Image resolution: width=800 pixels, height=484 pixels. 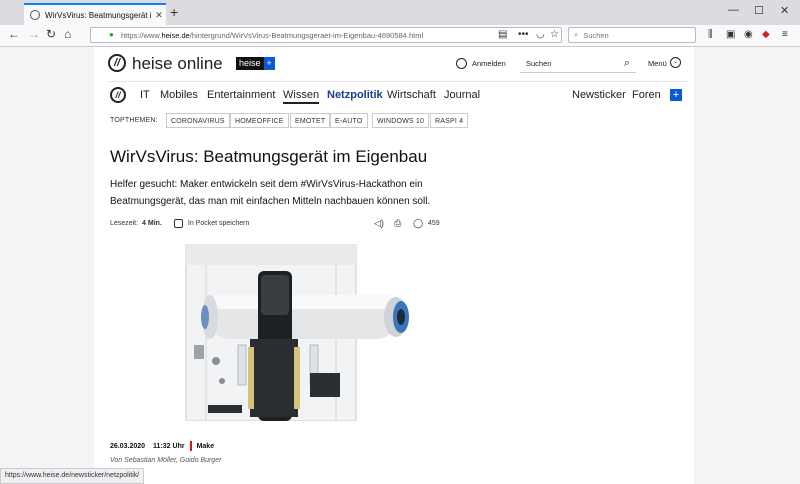 I want to click on reader-view-icon: ▤, so click(x=502, y=34).